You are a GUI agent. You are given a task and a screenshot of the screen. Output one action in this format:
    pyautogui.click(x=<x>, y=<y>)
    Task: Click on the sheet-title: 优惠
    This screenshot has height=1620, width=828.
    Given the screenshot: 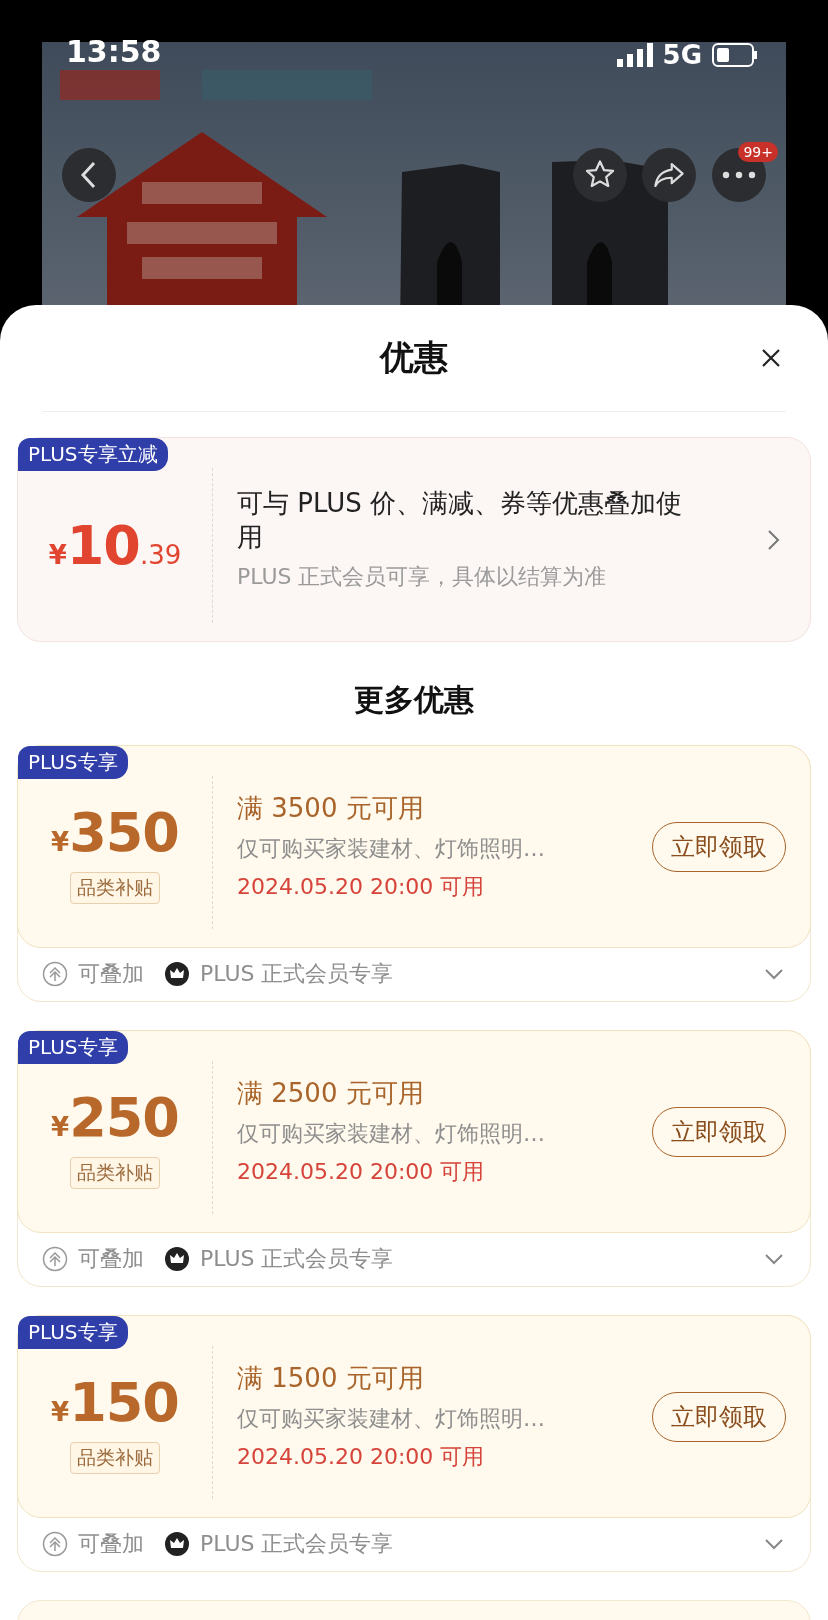 What is the action you would take?
    pyautogui.click(x=414, y=357)
    